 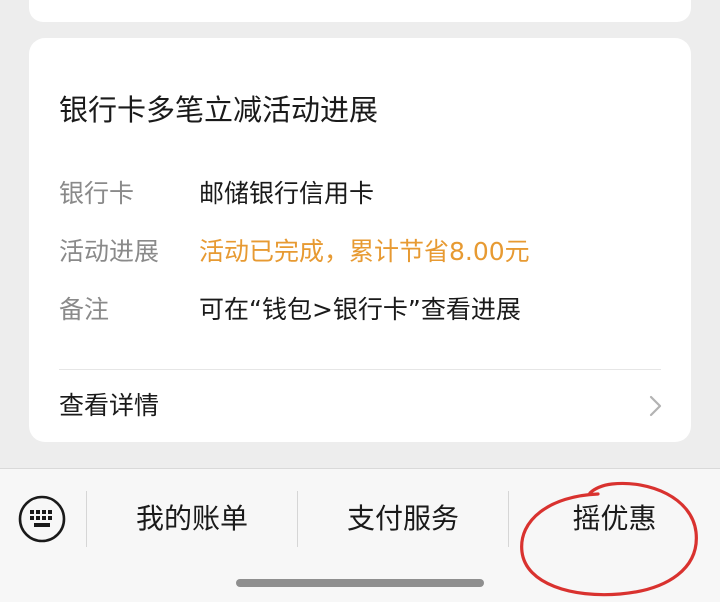 I want to click on view-details-link: 查看详情, so click(x=364, y=406).